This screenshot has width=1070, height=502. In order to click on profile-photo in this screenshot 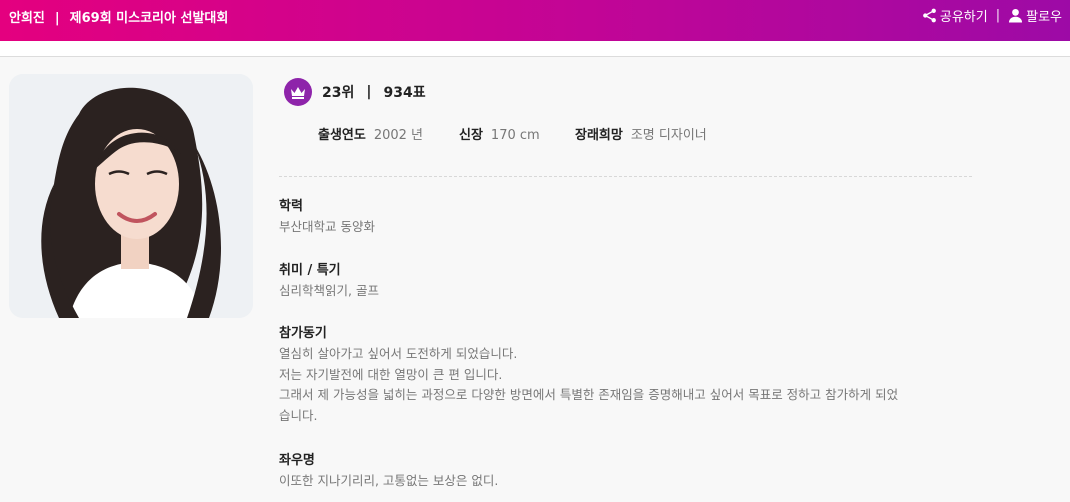, I will do `click(131, 196)`.